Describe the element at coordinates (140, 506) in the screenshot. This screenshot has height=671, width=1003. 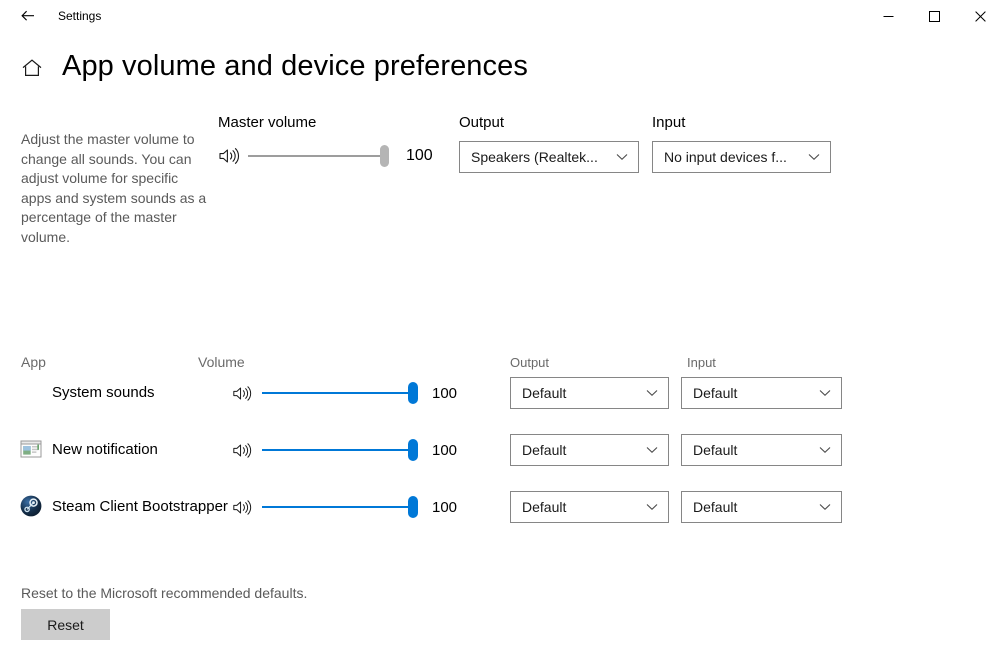
I see `app-name: Steam Client Bootstrapper` at that location.